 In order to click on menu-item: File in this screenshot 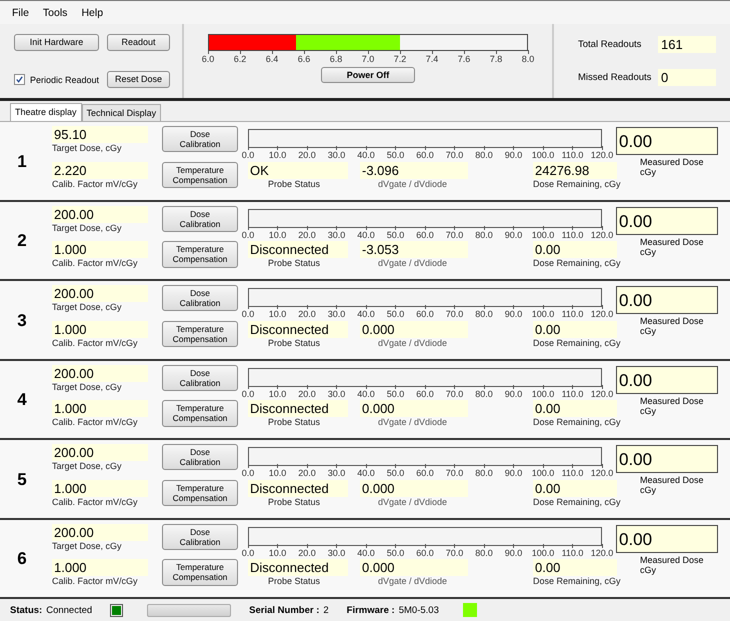, I will do `click(20, 12)`.